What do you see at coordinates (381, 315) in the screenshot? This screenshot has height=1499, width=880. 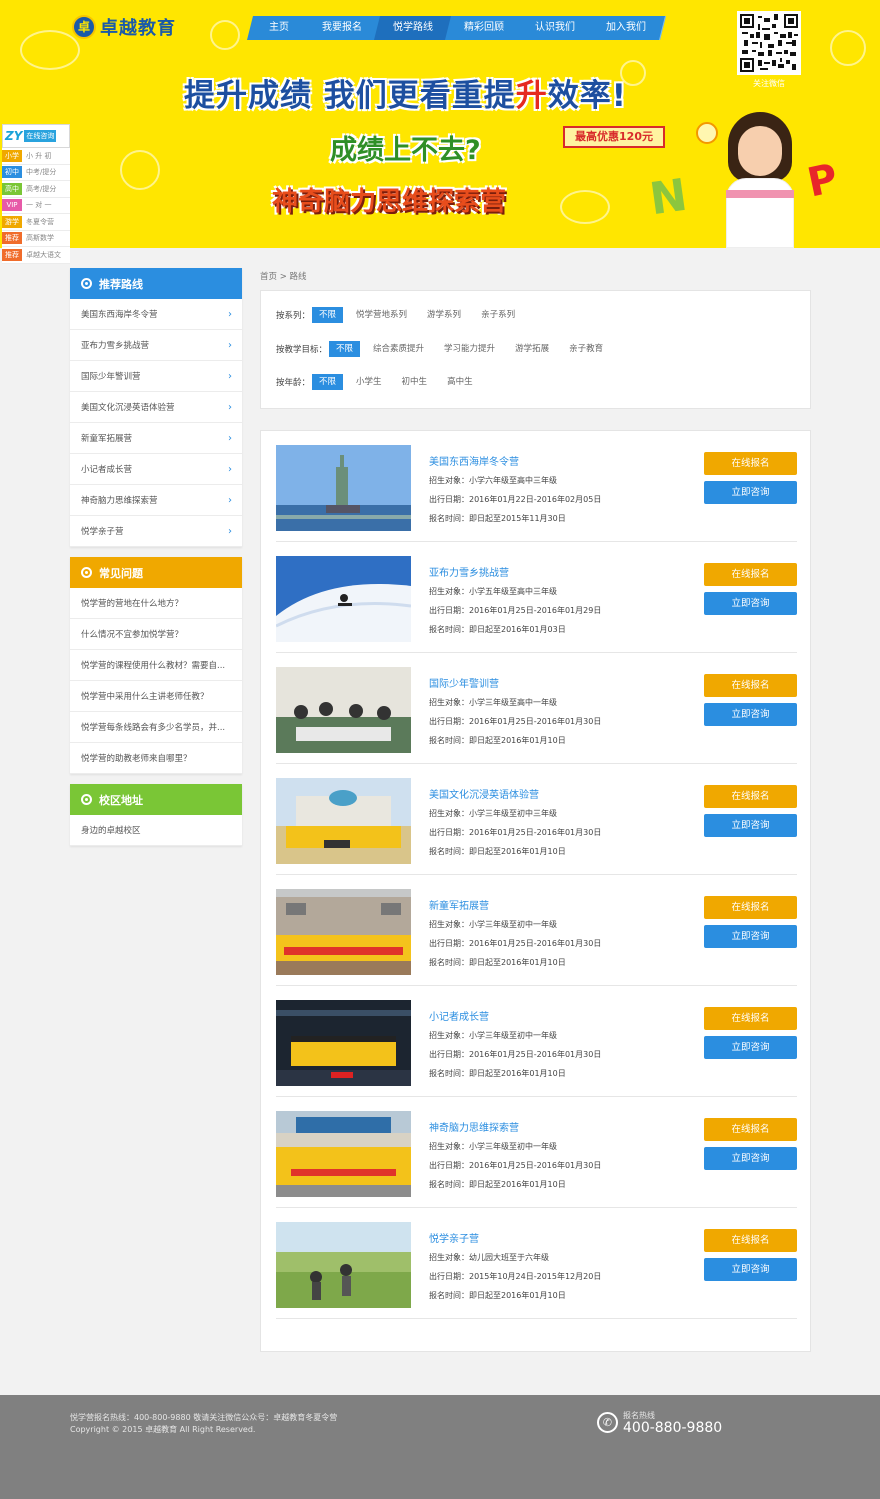 I see `filter-option: 悦学营地系列` at bounding box center [381, 315].